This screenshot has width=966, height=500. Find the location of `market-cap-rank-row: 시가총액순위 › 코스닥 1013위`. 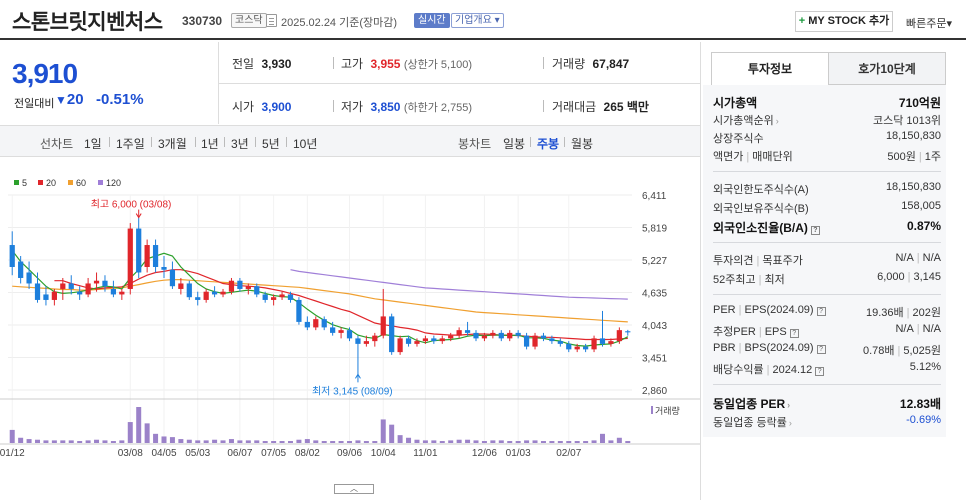

market-cap-rank-row: 시가총액순위 › 코스닥 1013위 is located at coordinates (827, 120).